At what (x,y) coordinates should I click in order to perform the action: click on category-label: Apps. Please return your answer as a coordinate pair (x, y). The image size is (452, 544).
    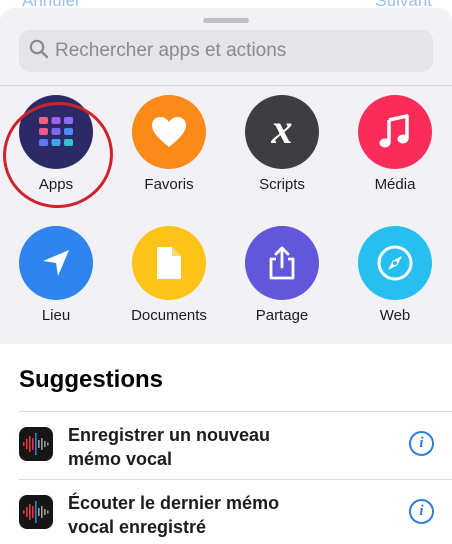
    Looking at the image, I should click on (56, 184).